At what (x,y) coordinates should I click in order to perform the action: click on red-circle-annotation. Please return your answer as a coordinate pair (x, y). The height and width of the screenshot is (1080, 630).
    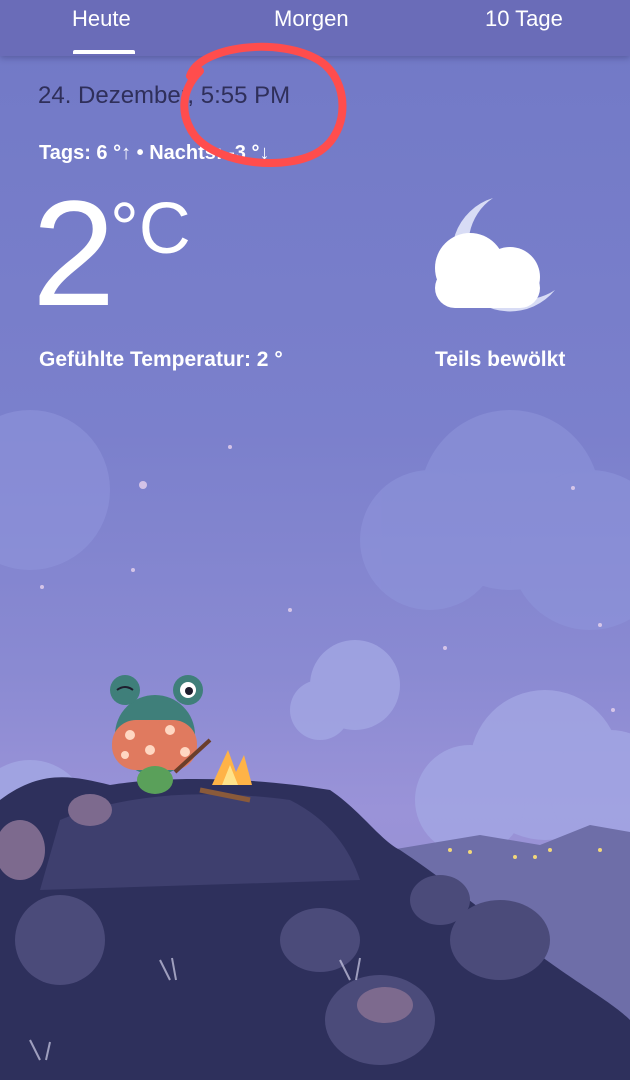
    Looking at the image, I should click on (263, 104).